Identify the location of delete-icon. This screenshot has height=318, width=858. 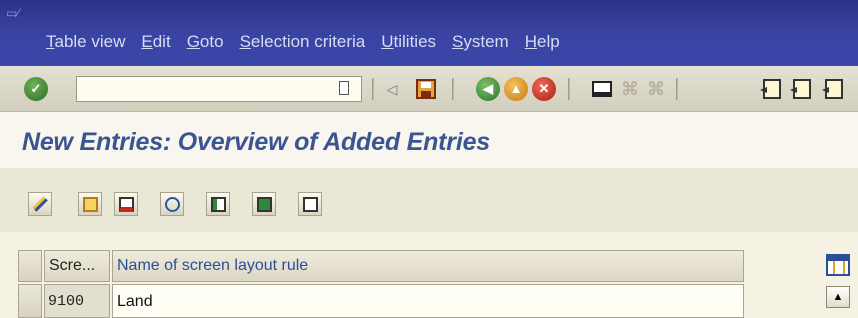
(126, 204).